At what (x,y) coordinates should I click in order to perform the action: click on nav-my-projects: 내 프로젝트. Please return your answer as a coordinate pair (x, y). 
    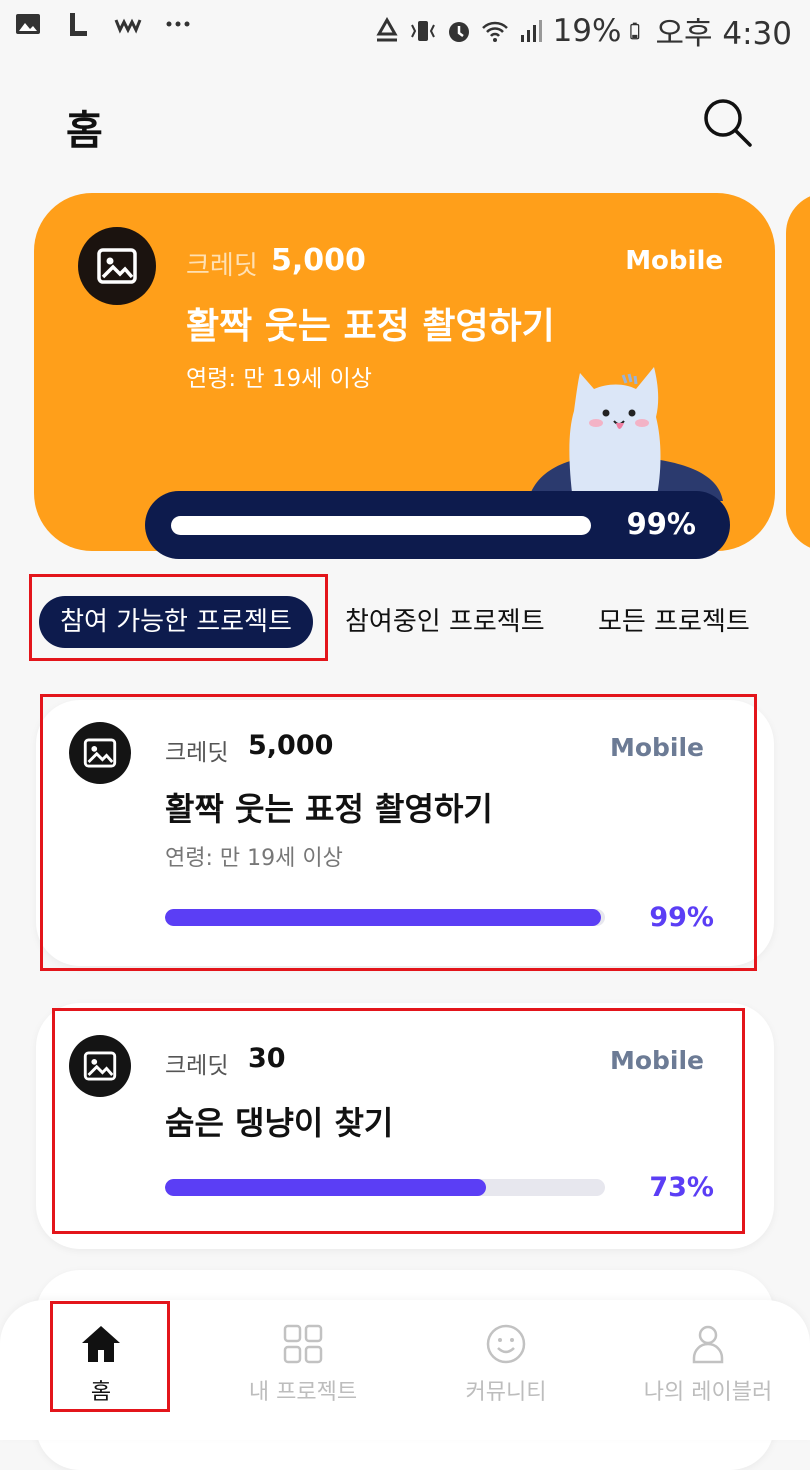
    Looking at the image, I should click on (303, 1370).